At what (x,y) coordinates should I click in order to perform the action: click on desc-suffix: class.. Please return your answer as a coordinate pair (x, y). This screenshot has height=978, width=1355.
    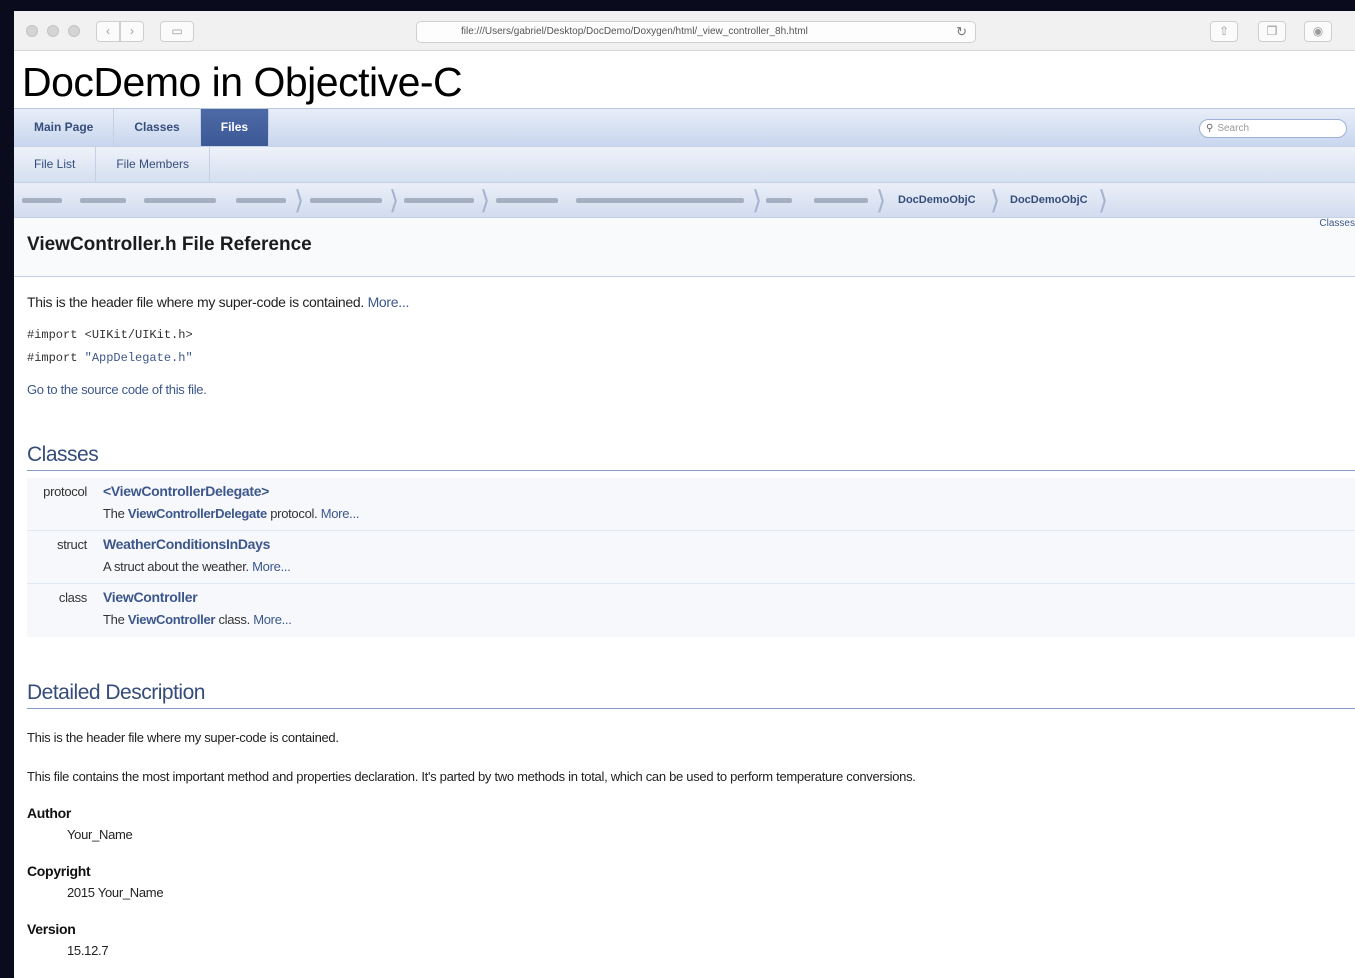
    Looking at the image, I should click on (234, 619).